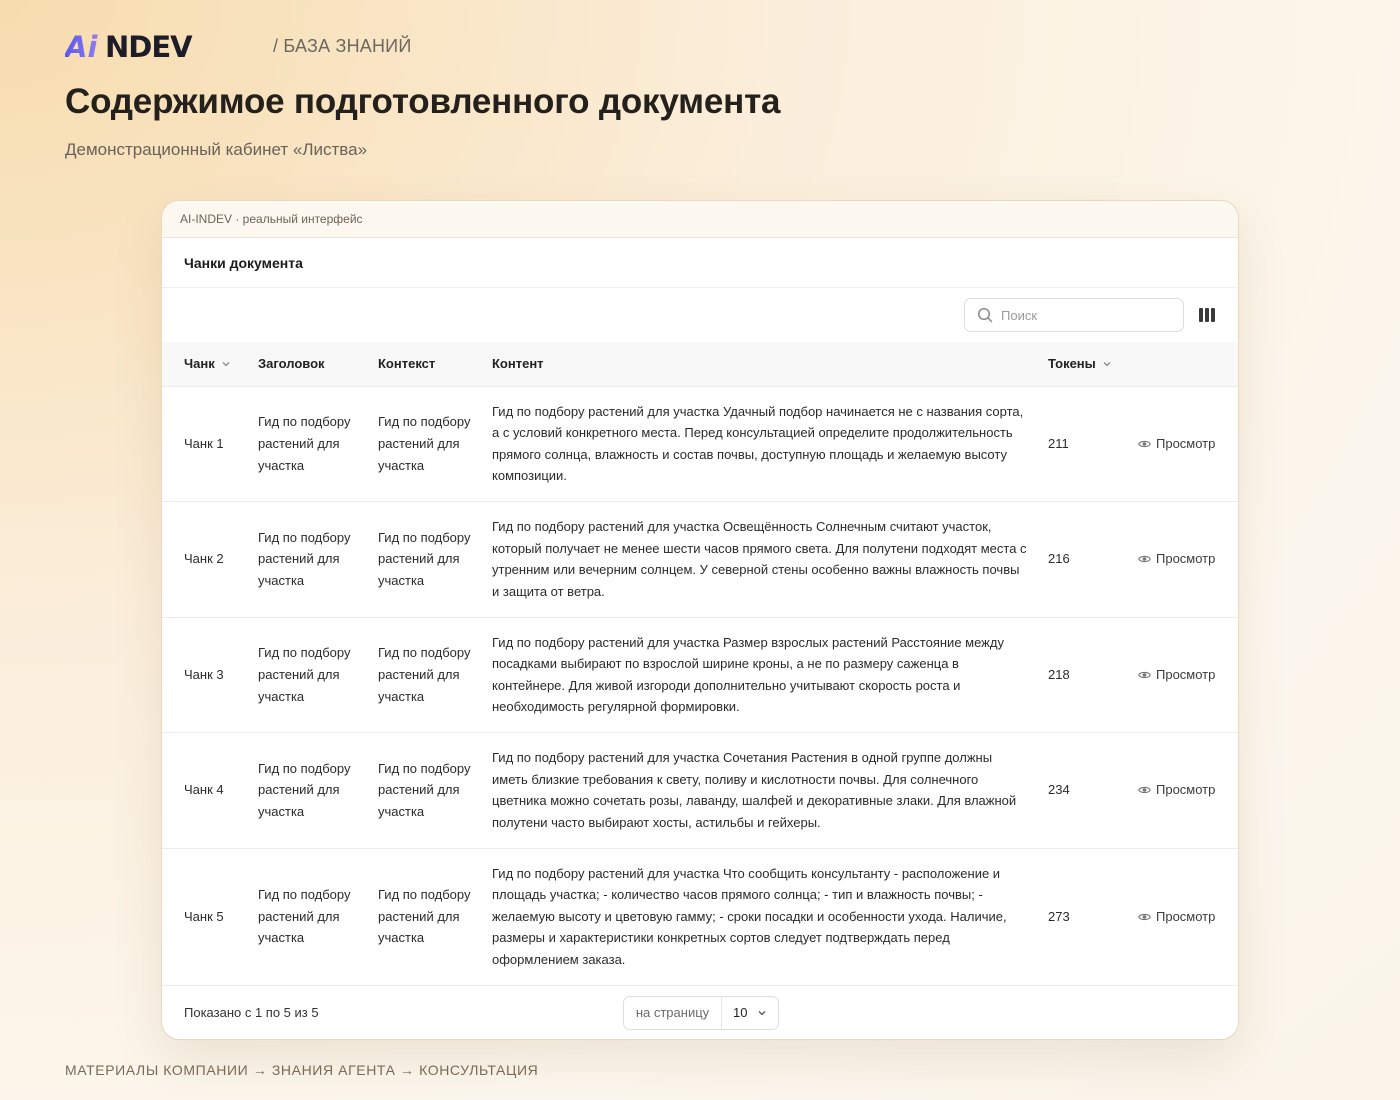 This screenshot has width=1400, height=1100. I want to click on company-logo: Ai NDEV, so click(158, 46).